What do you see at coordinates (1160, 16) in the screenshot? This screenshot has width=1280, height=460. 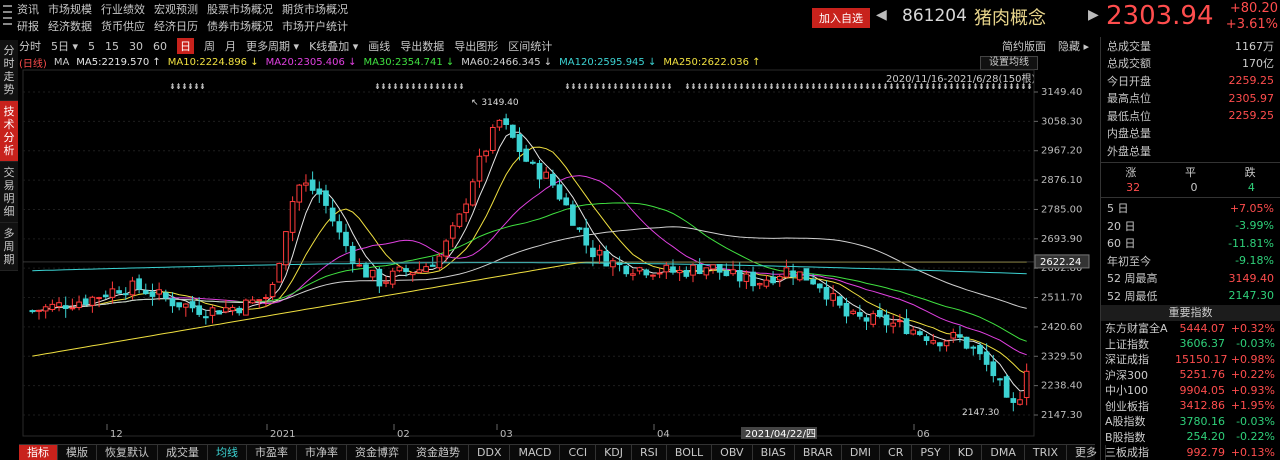 I see `last-price: 2303.94` at bounding box center [1160, 16].